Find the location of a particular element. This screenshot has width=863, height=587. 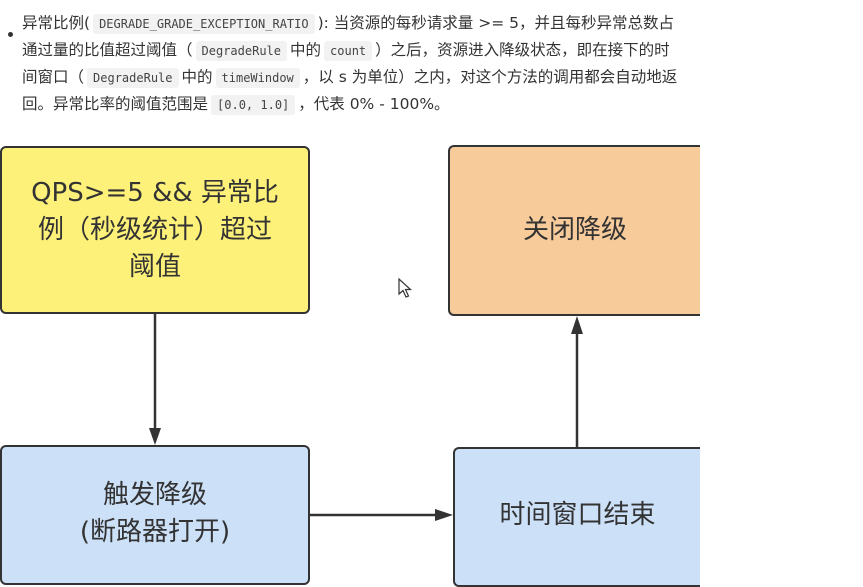

arrow-degrade-to-window-end is located at coordinates (381, 515).